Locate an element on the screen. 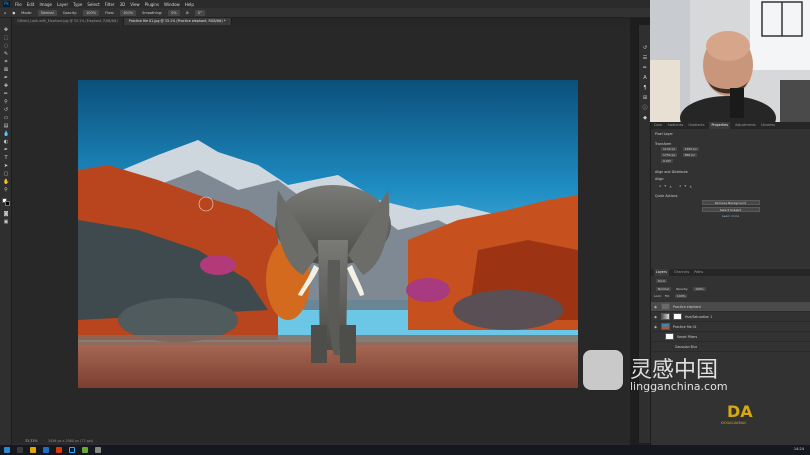 The width and height of the screenshot is (810, 455). path-select-icon: ➤ is located at coordinates (6, 166).